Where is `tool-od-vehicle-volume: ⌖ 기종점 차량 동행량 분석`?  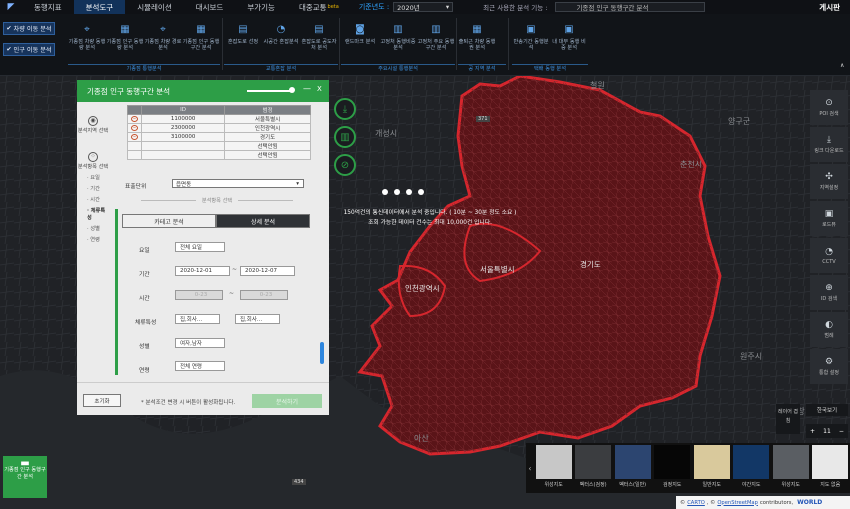 tool-od-vehicle-volume: ⌖ 기종점 차량 동행량 분석 is located at coordinates (87, 40).